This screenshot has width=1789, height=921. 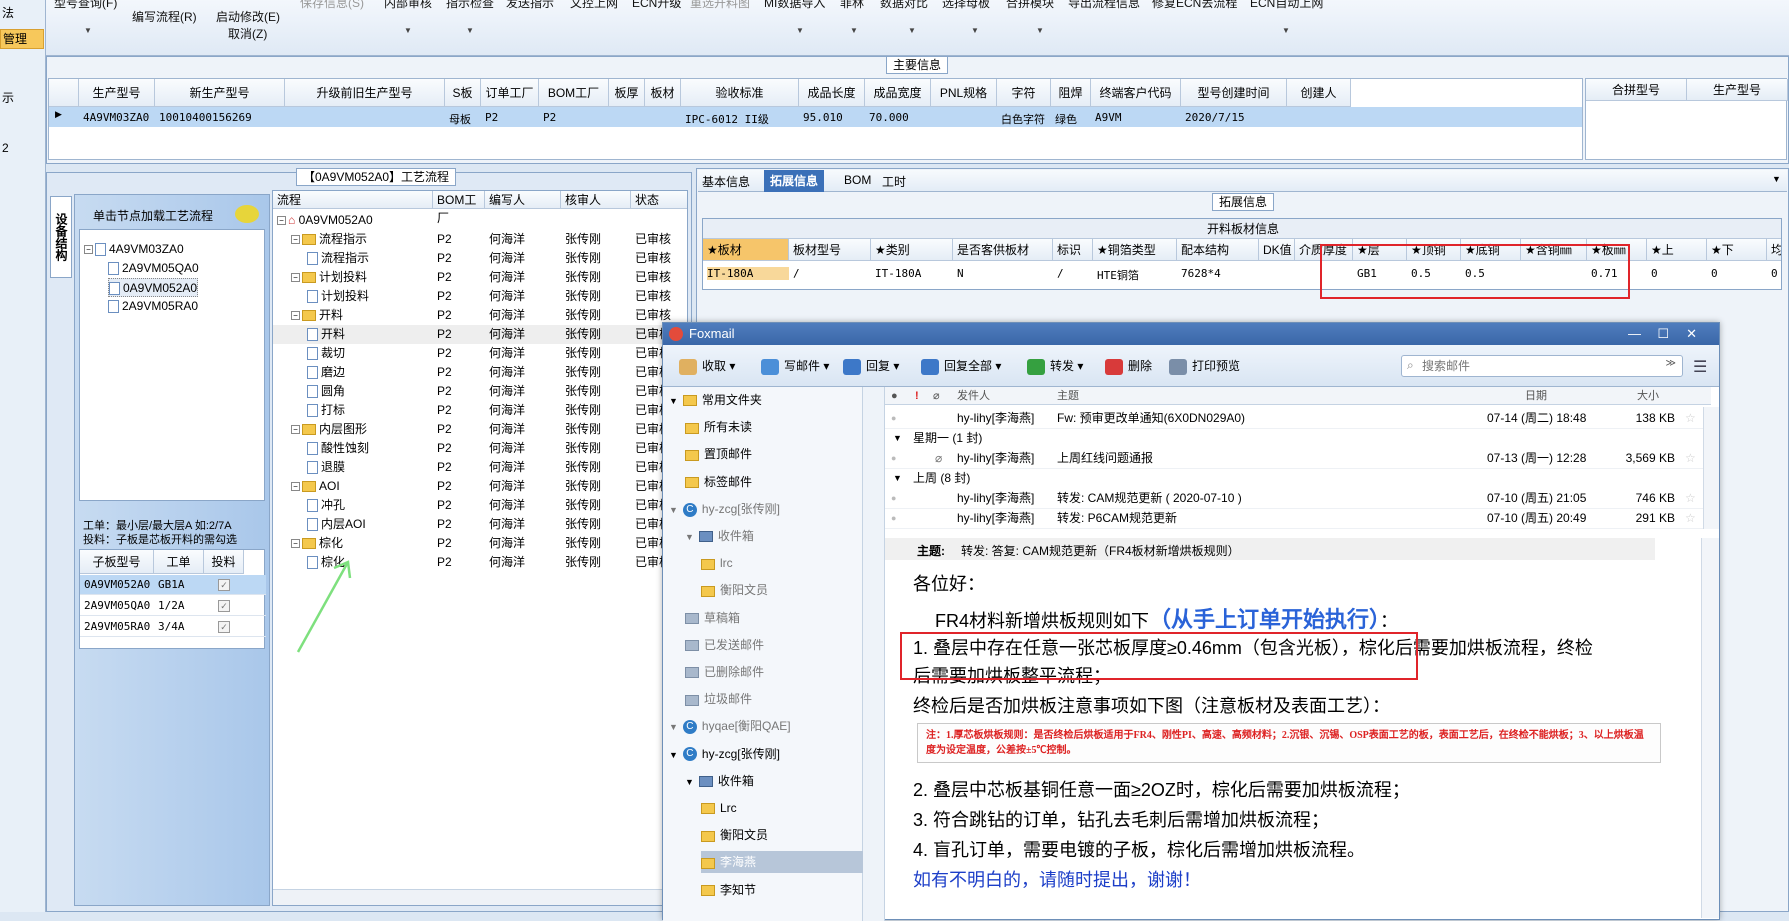 What do you see at coordinates (510, 93) in the screenshot?
I see `col-header: 订单工厂` at bounding box center [510, 93].